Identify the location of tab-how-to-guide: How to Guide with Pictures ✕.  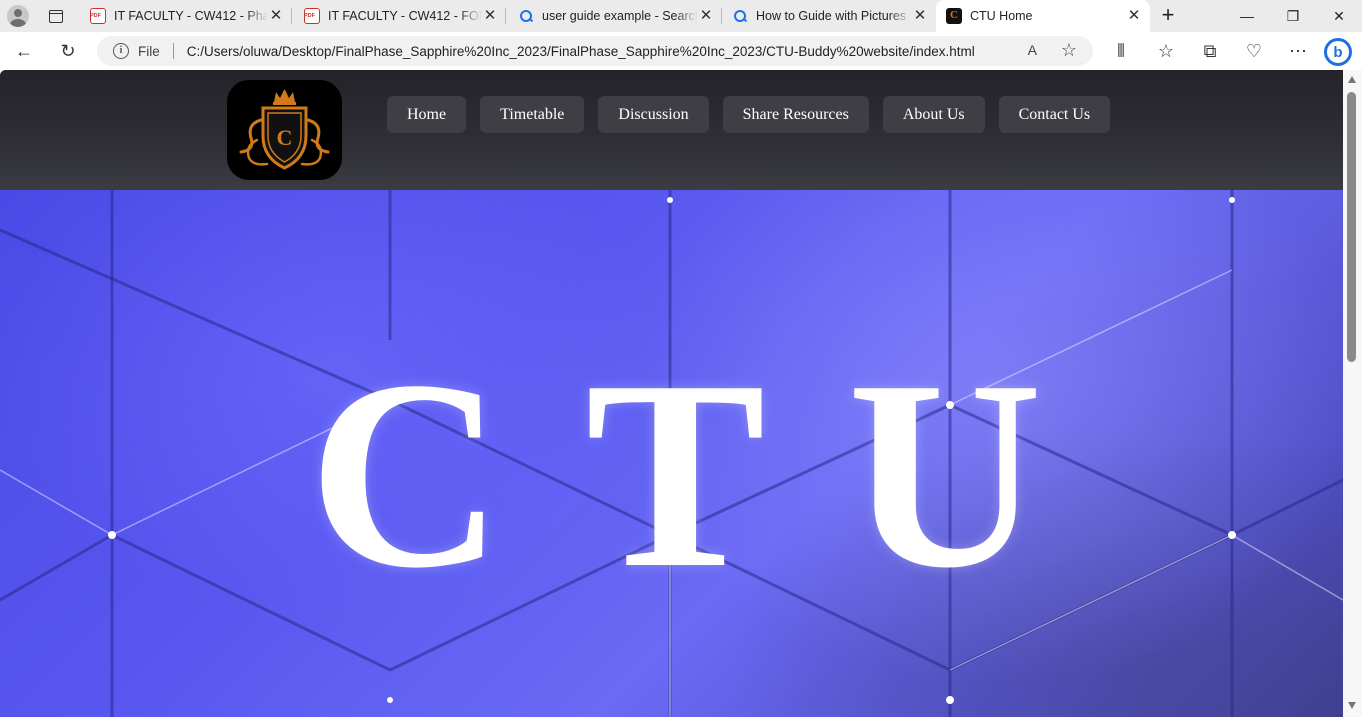
(829, 16).